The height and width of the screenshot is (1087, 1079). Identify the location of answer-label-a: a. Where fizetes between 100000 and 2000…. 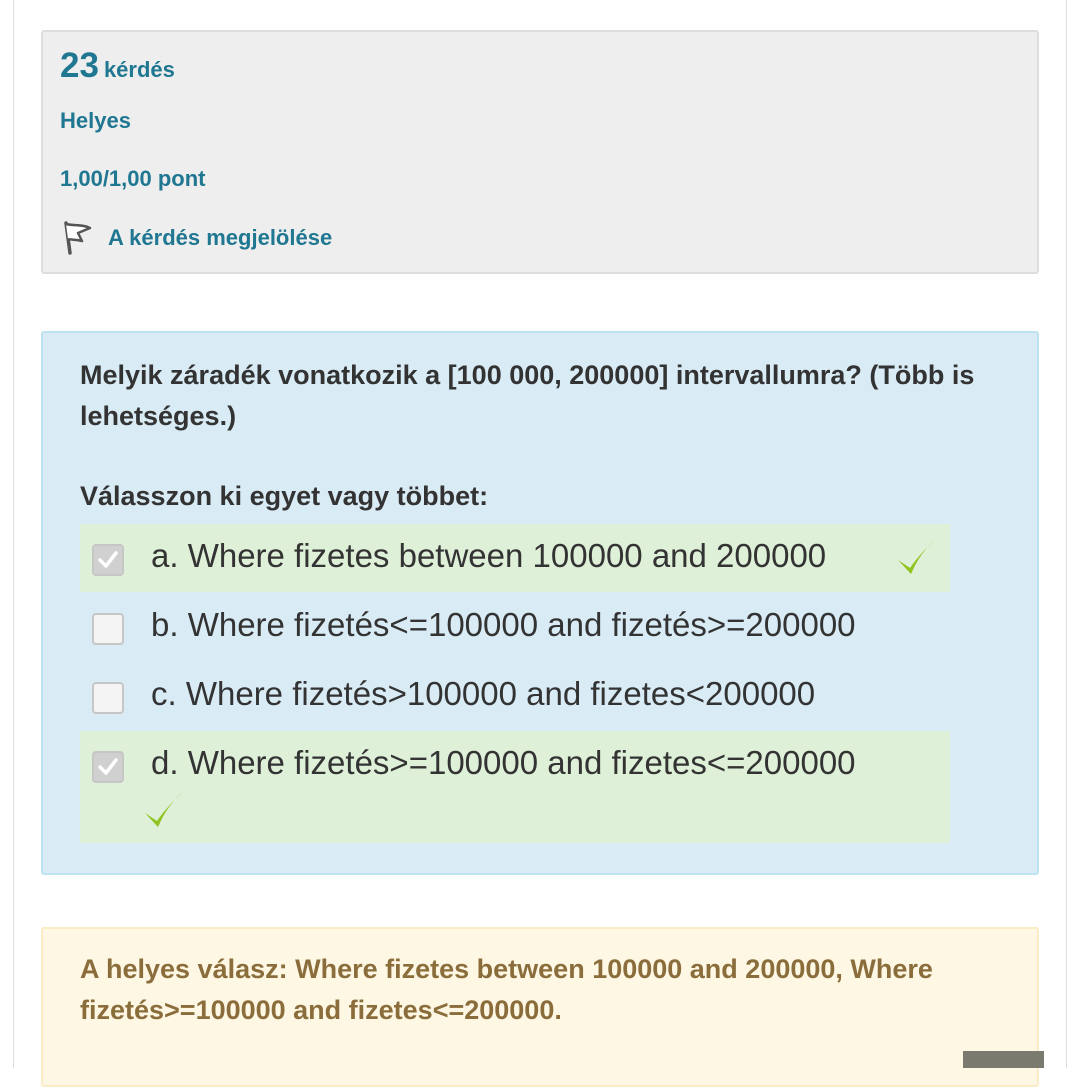
(489, 555).